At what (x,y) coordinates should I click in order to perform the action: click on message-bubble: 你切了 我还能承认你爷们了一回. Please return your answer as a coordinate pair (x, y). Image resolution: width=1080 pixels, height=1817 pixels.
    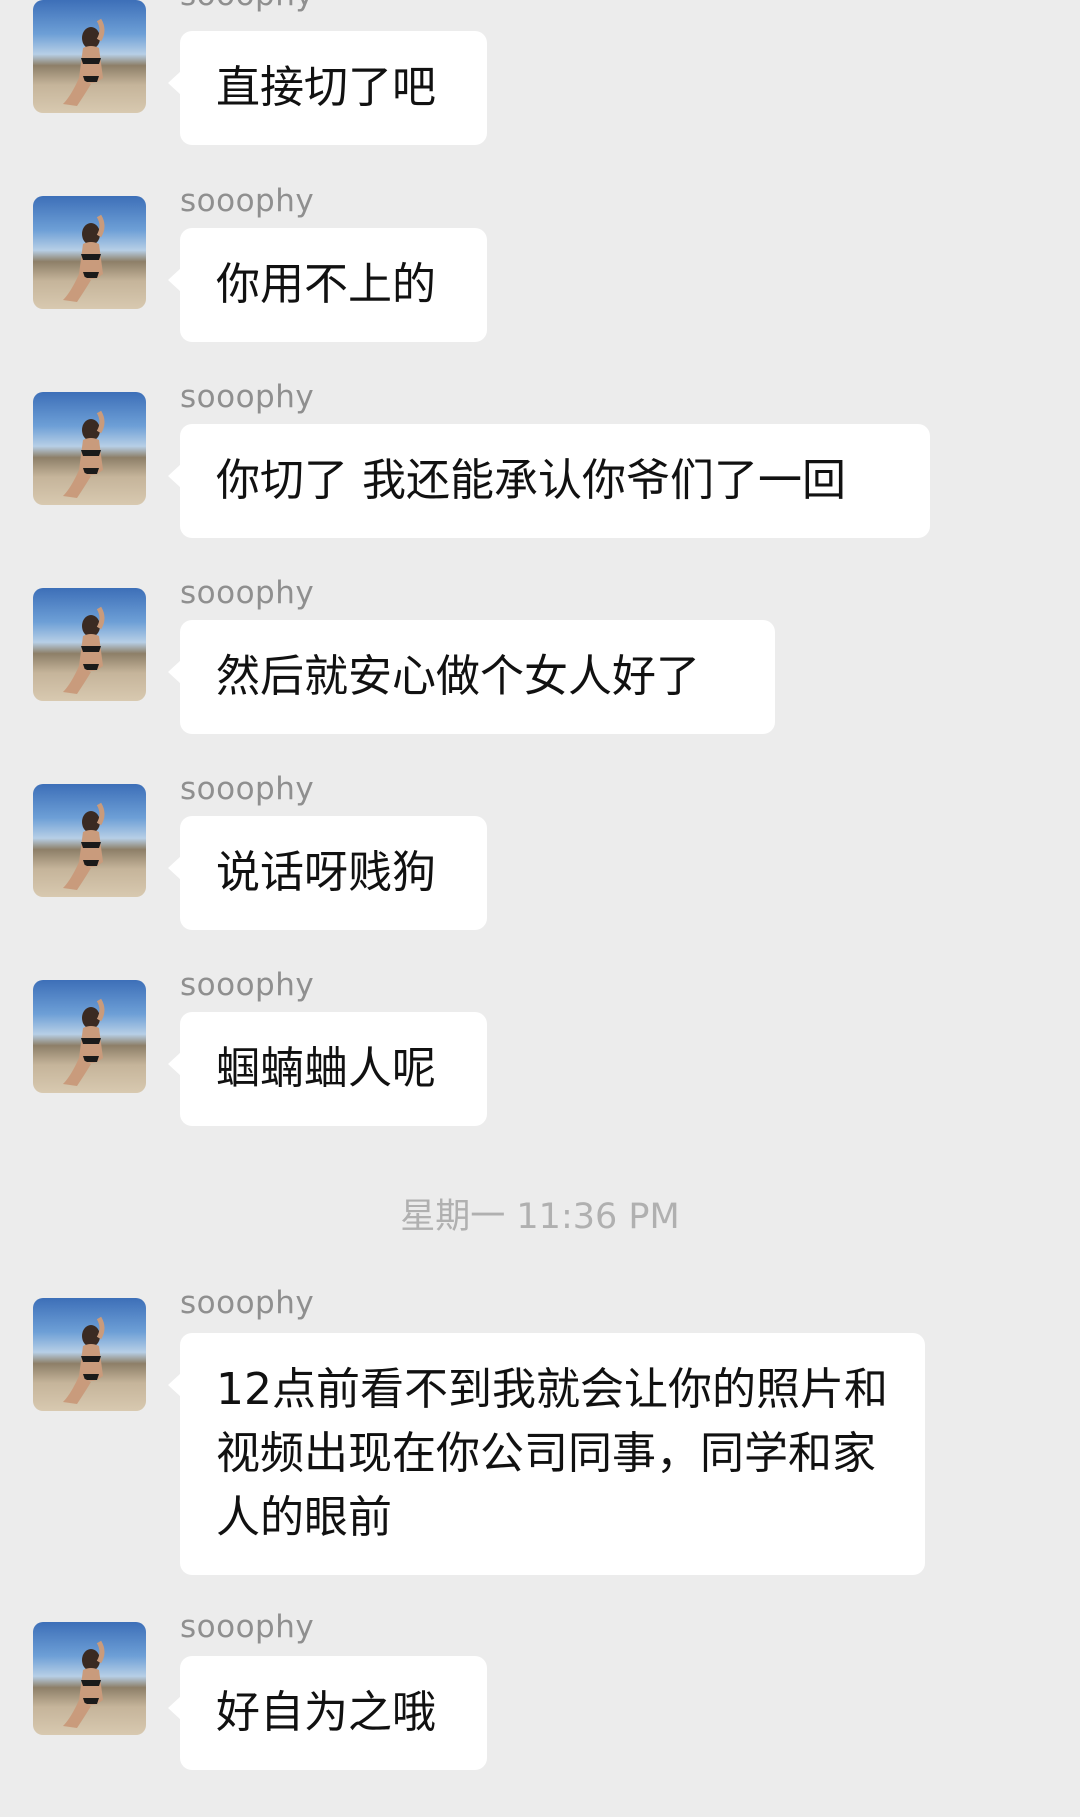
    Looking at the image, I should click on (549, 481).